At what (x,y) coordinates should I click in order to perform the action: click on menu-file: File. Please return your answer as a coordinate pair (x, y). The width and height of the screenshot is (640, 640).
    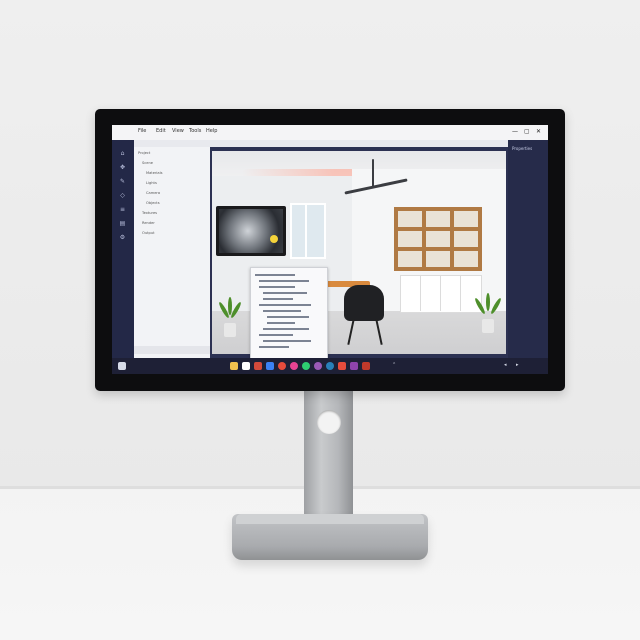
    Looking at the image, I should click on (142, 131).